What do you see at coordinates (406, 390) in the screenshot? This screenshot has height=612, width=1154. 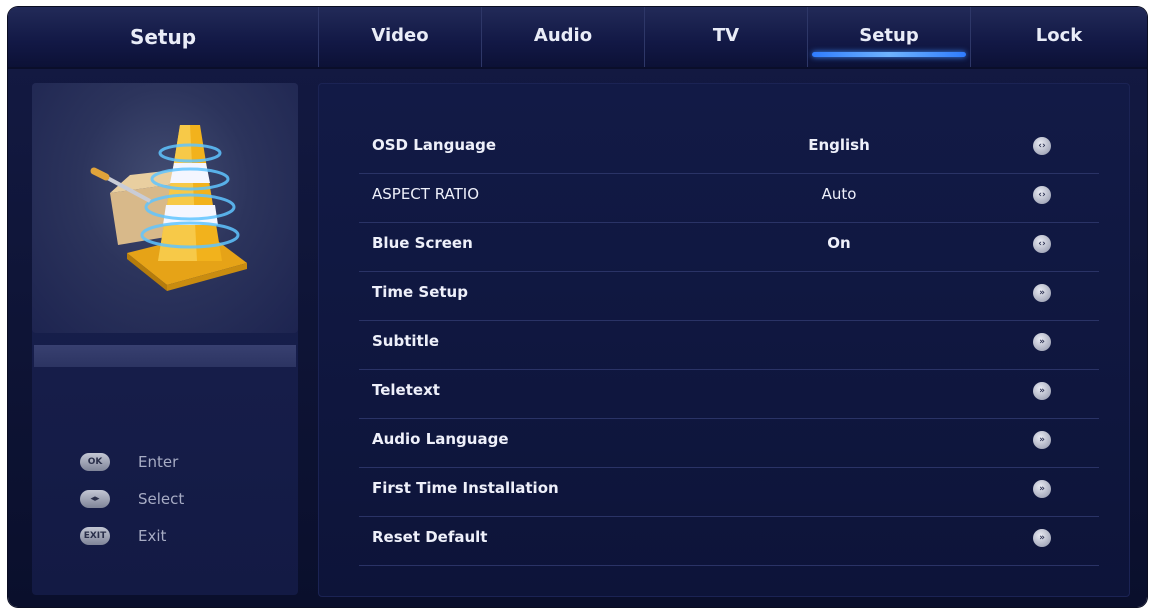 I see `setting-label: Teletext` at bounding box center [406, 390].